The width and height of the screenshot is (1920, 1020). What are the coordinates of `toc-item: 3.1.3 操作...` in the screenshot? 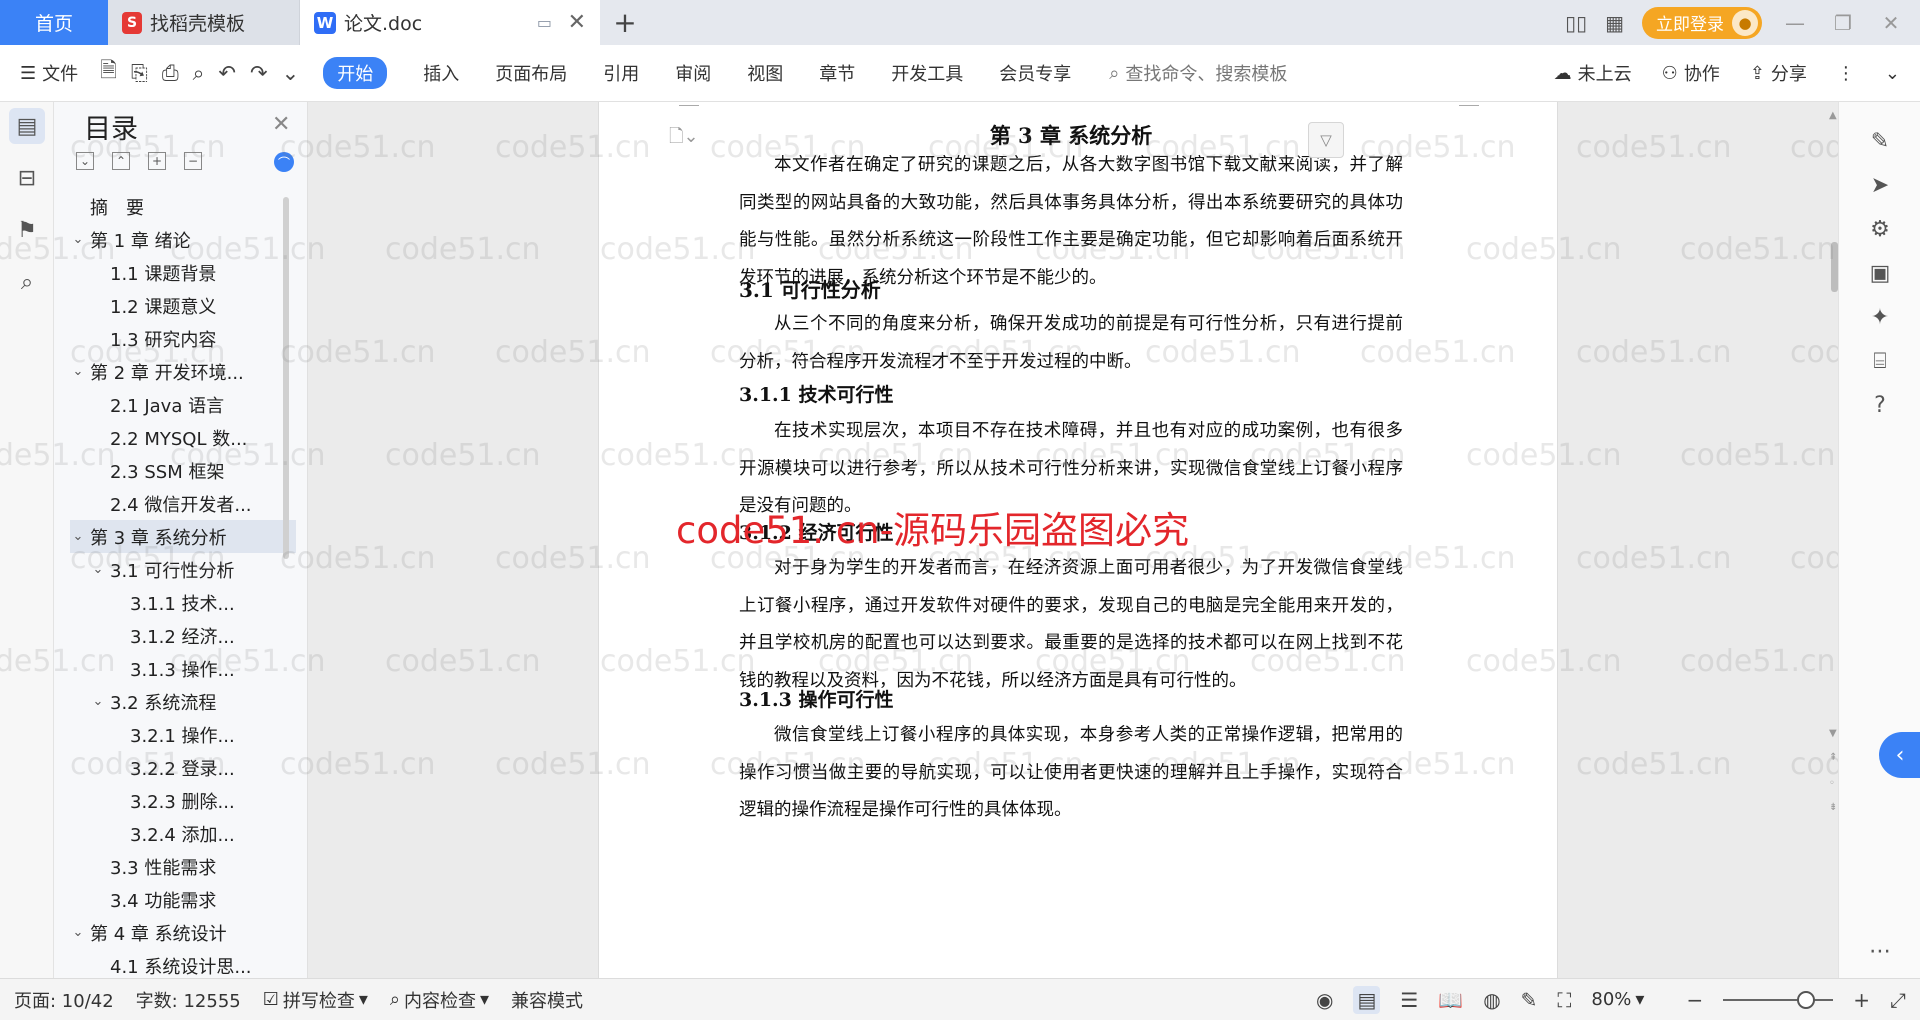 It's located at (183, 668).